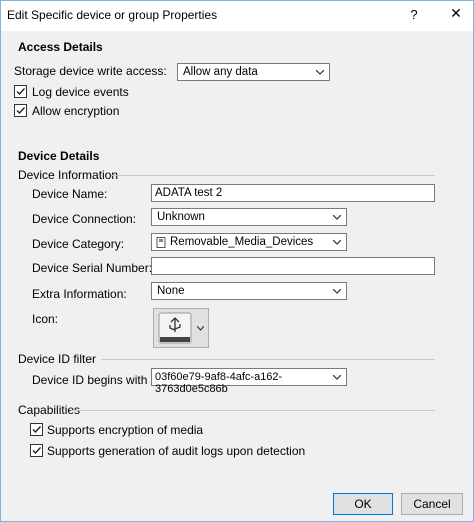 This screenshot has width=474, height=522. I want to click on device-category-value: Removable_Media_Devices, so click(242, 242).